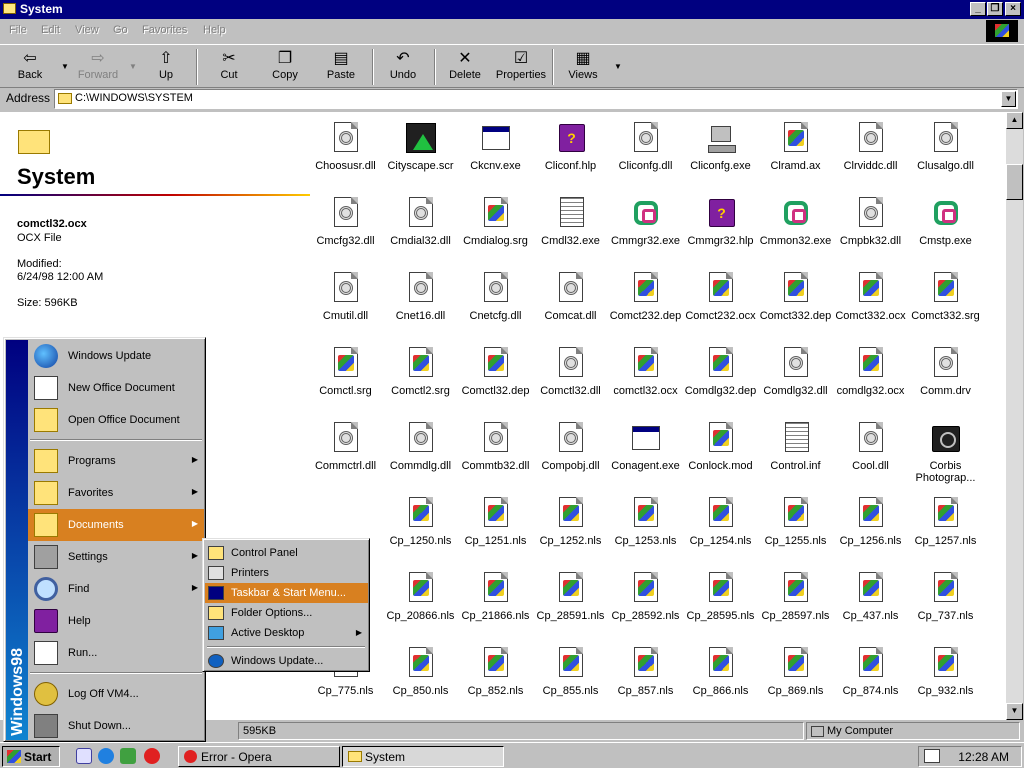 The width and height of the screenshot is (1024, 768). Describe the element at coordinates (345, 372) in the screenshot. I see `file-item: Comctl.srg` at that location.